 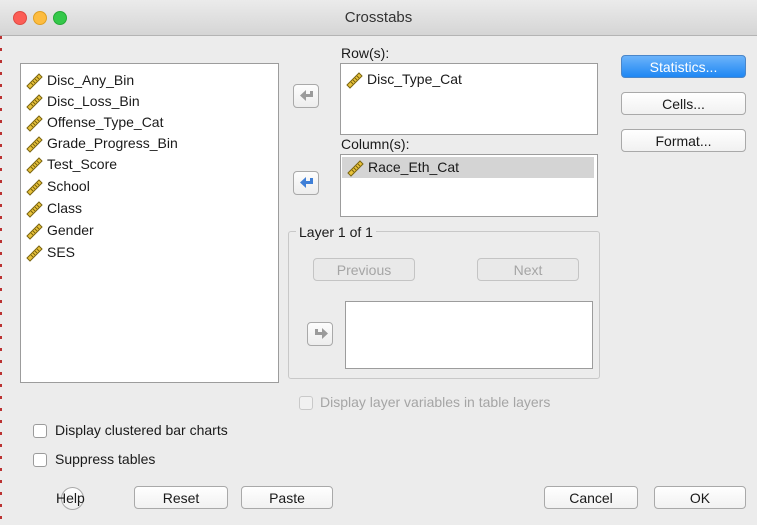 I want to click on list-item: Gender, so click(x=150, y=230).